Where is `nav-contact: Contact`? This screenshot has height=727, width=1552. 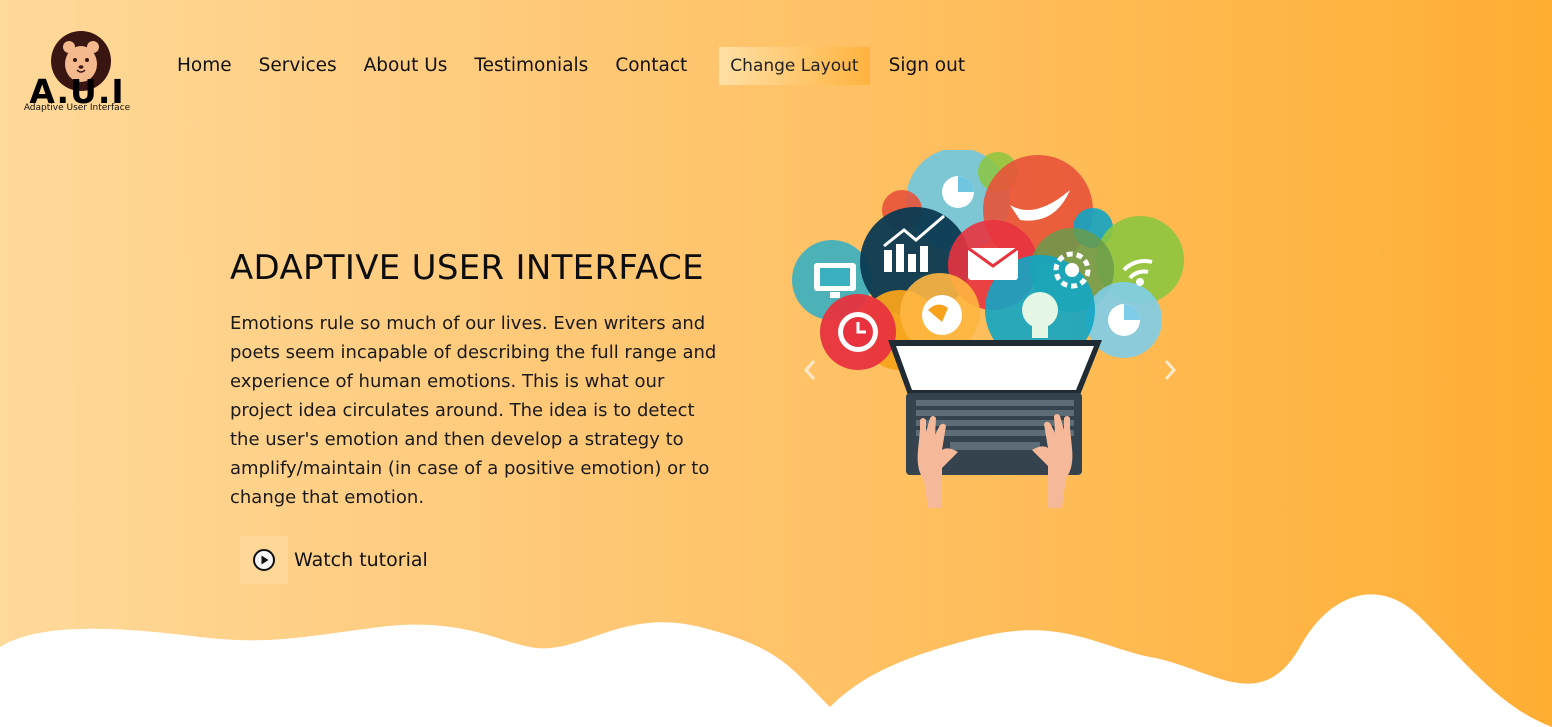 nav-contact: Contact is located at coordinates (651, 66).